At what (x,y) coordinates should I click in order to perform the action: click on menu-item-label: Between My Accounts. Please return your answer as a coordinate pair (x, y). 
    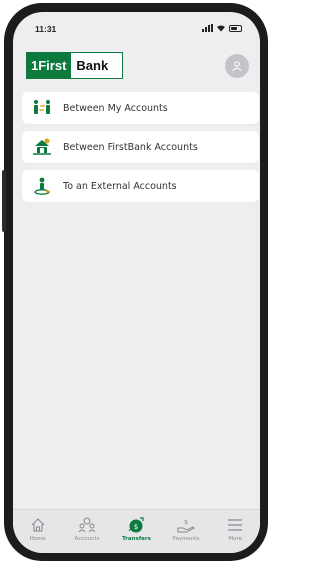
    Looking at the image, I should click on (115, 108).